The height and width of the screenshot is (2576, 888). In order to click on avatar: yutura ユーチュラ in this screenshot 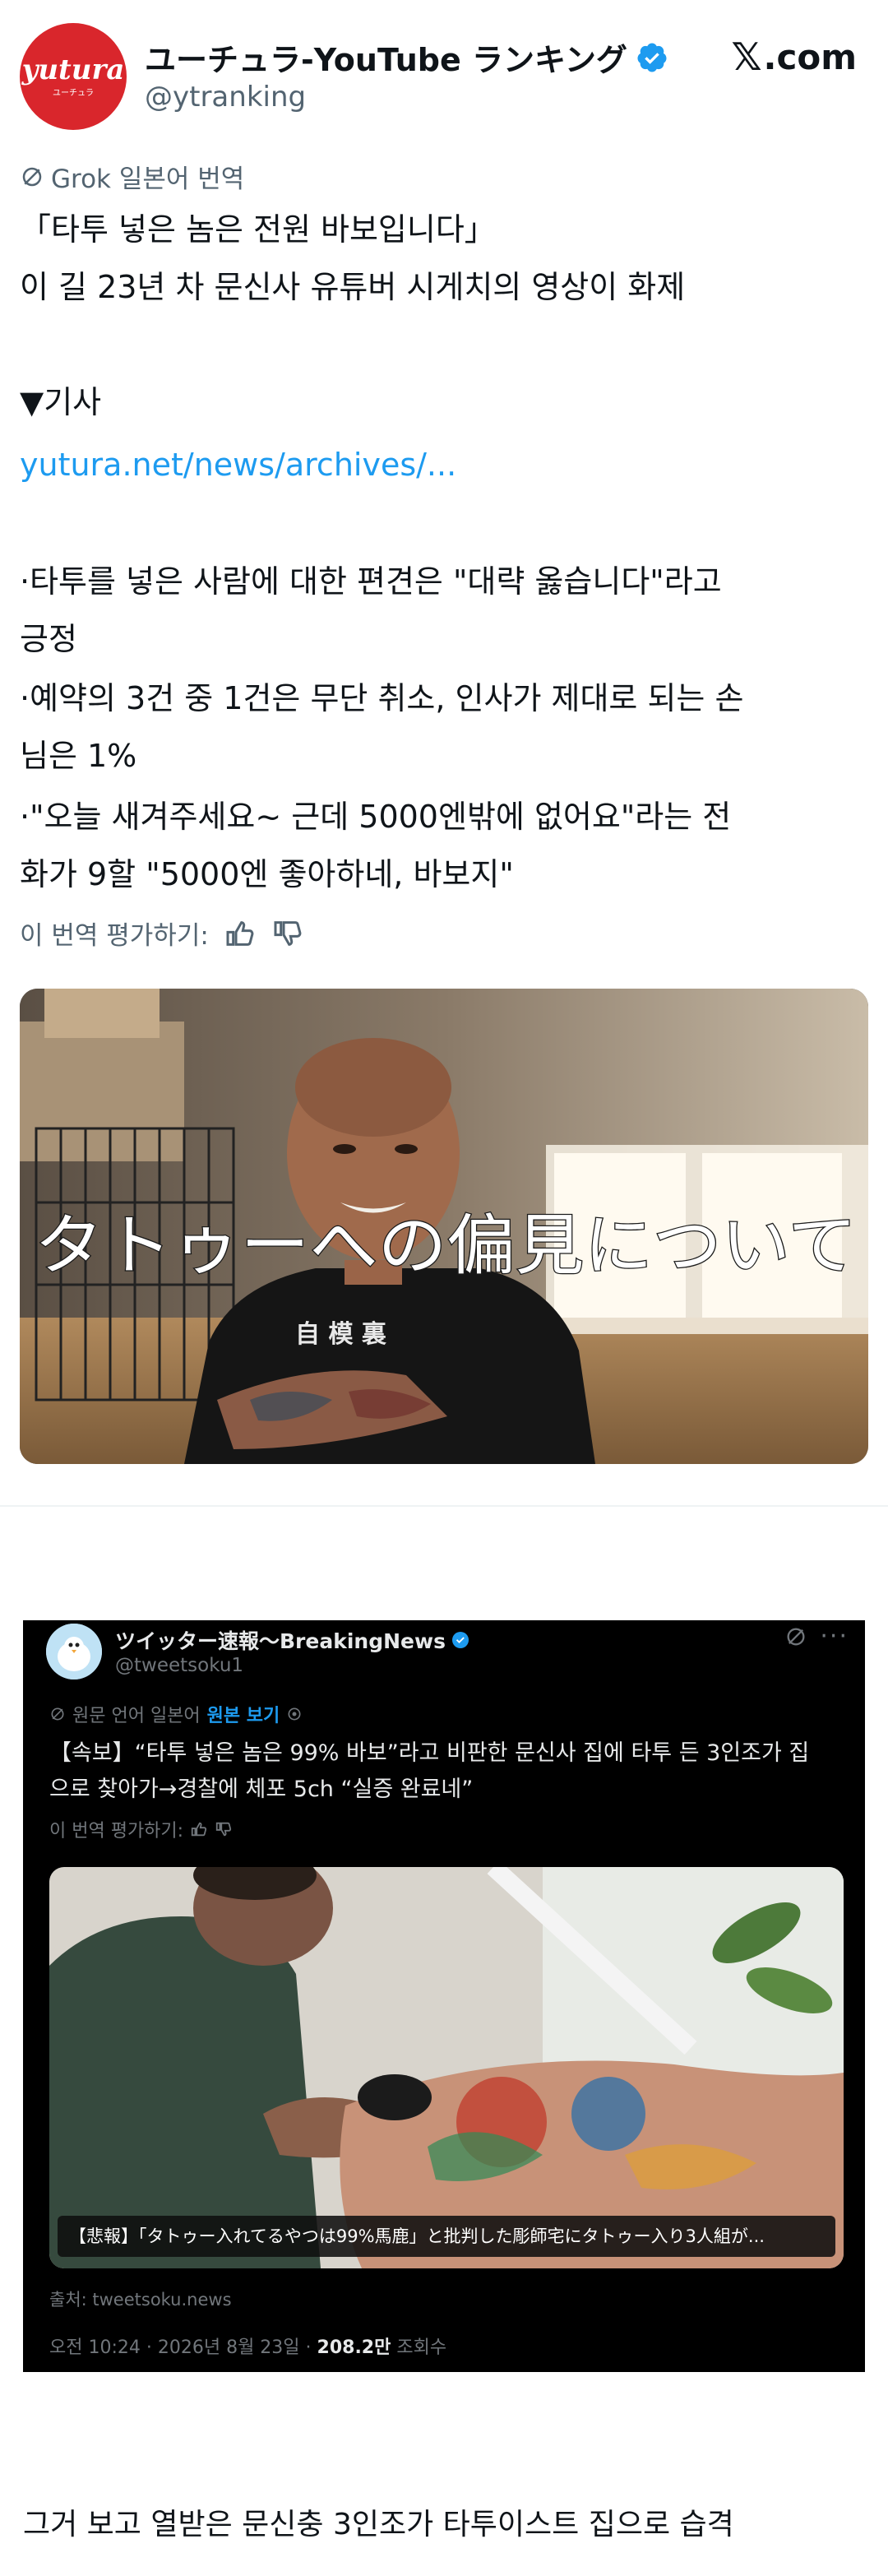, I will do `click(73, 77)`.